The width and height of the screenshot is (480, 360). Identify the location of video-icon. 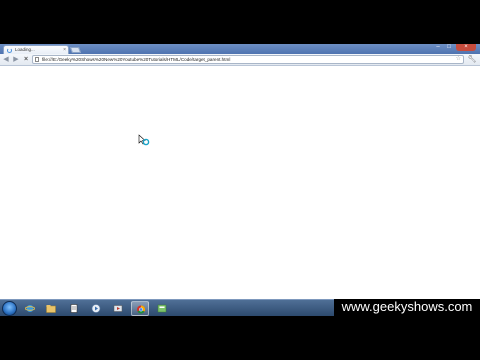
(118, 308).